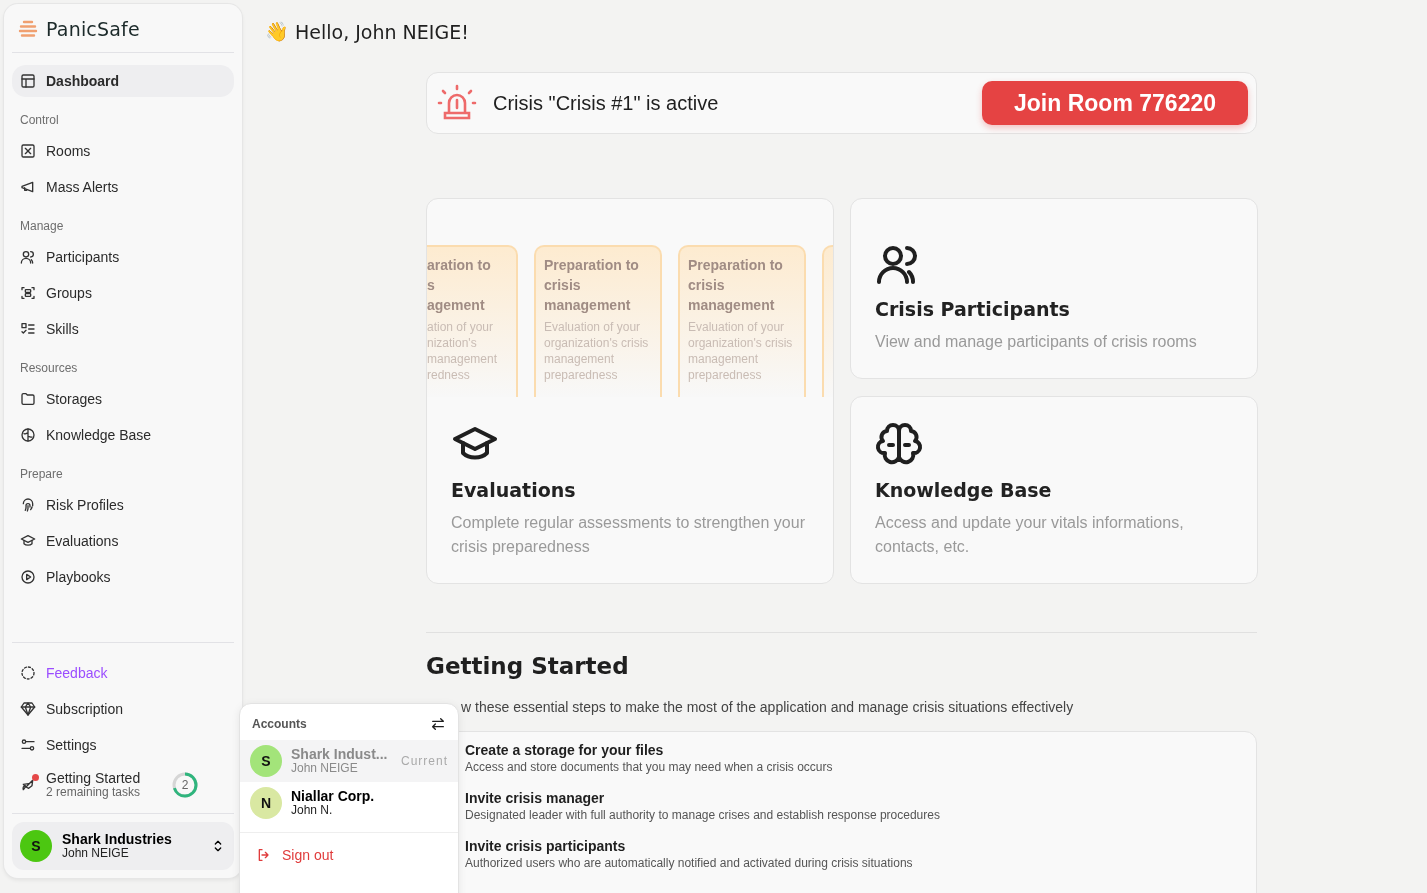 Image resolution: width=1427 pixels, height=893 pixels. Describe the element at coordinates (117, 839) in the screenshot. I see `account-name: Shark Industries` at that location.